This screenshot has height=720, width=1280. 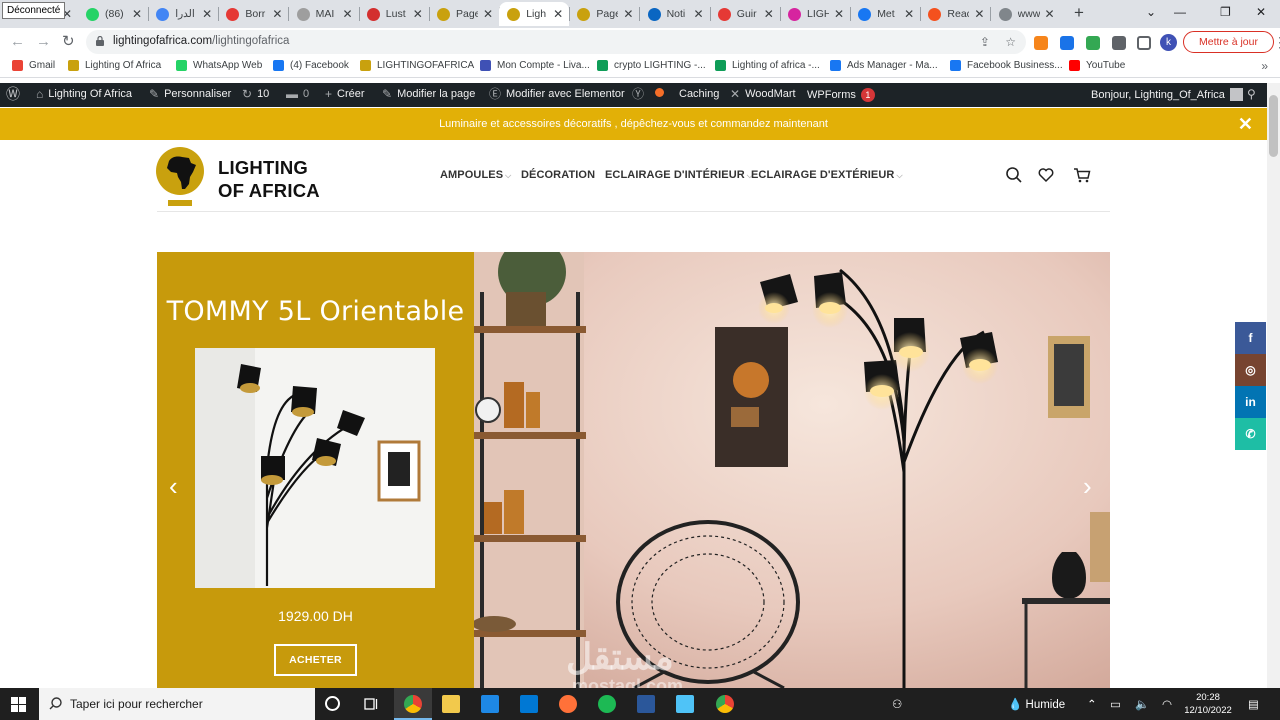 What do you see at coordinates (745, 14) in the screenshot?
I see `browser-tab: Guir ✕` at bounding box center [745, 14].